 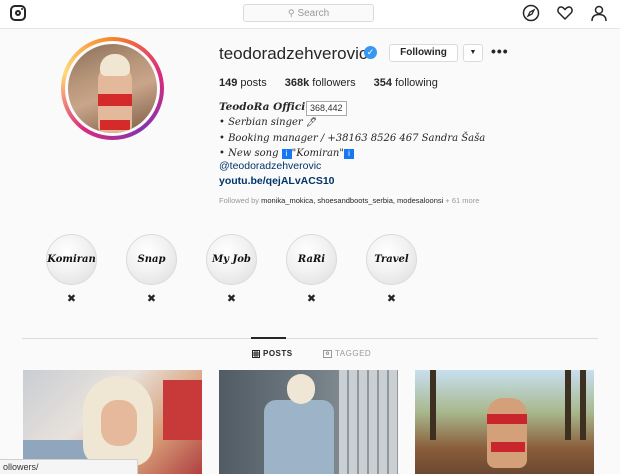 What do you see at coordinates (293, 53) in the screenshot?
I see `profile-username: teodoradzehverovic` at bounding box center [293, 53].